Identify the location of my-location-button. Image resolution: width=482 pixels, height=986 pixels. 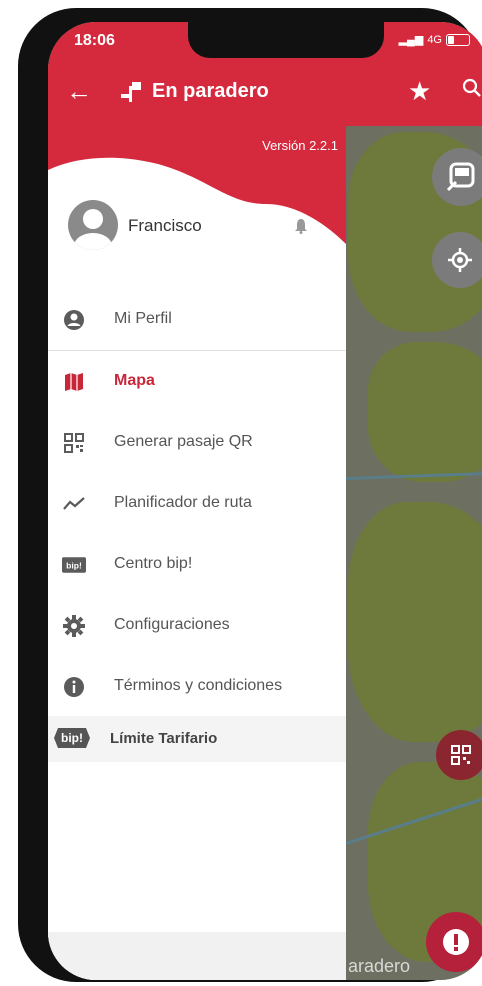
(457, 260).